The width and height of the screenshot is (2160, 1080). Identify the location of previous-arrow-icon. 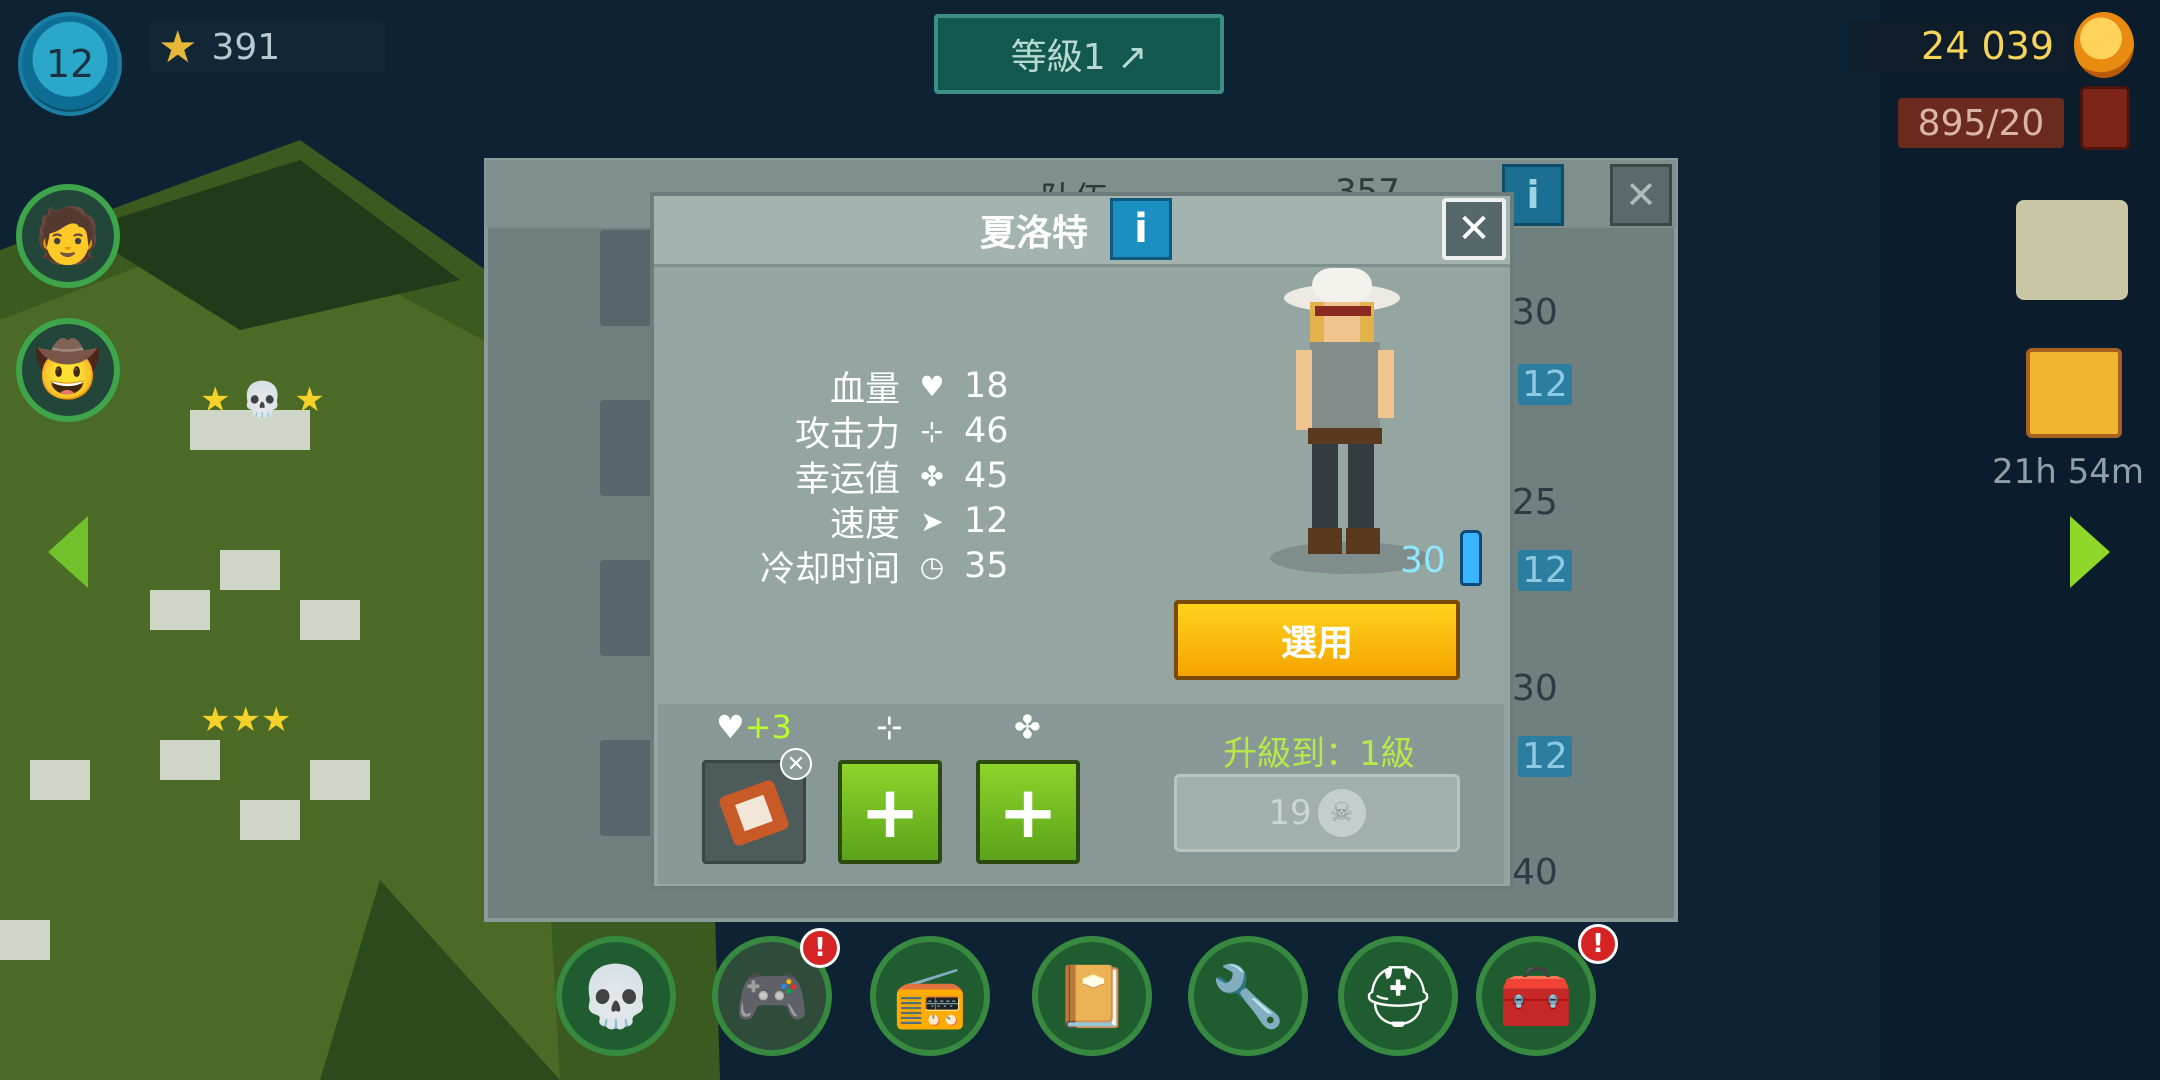
(68, 552).